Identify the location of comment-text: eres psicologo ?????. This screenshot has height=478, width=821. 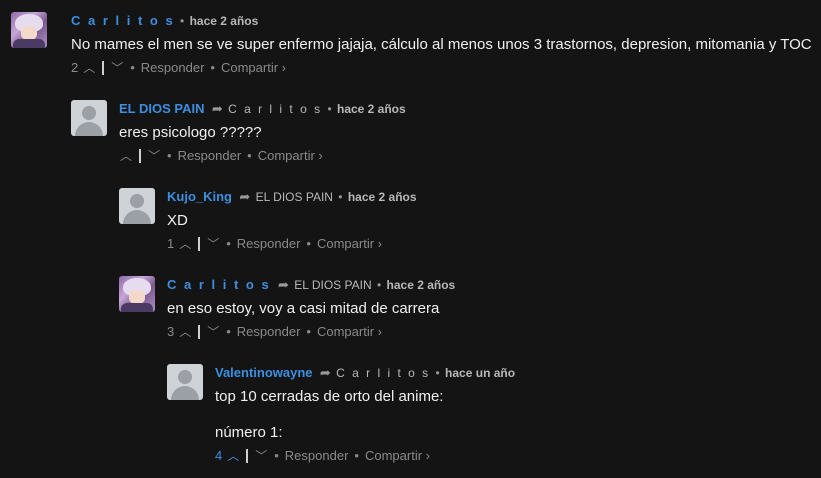
(190, 132).